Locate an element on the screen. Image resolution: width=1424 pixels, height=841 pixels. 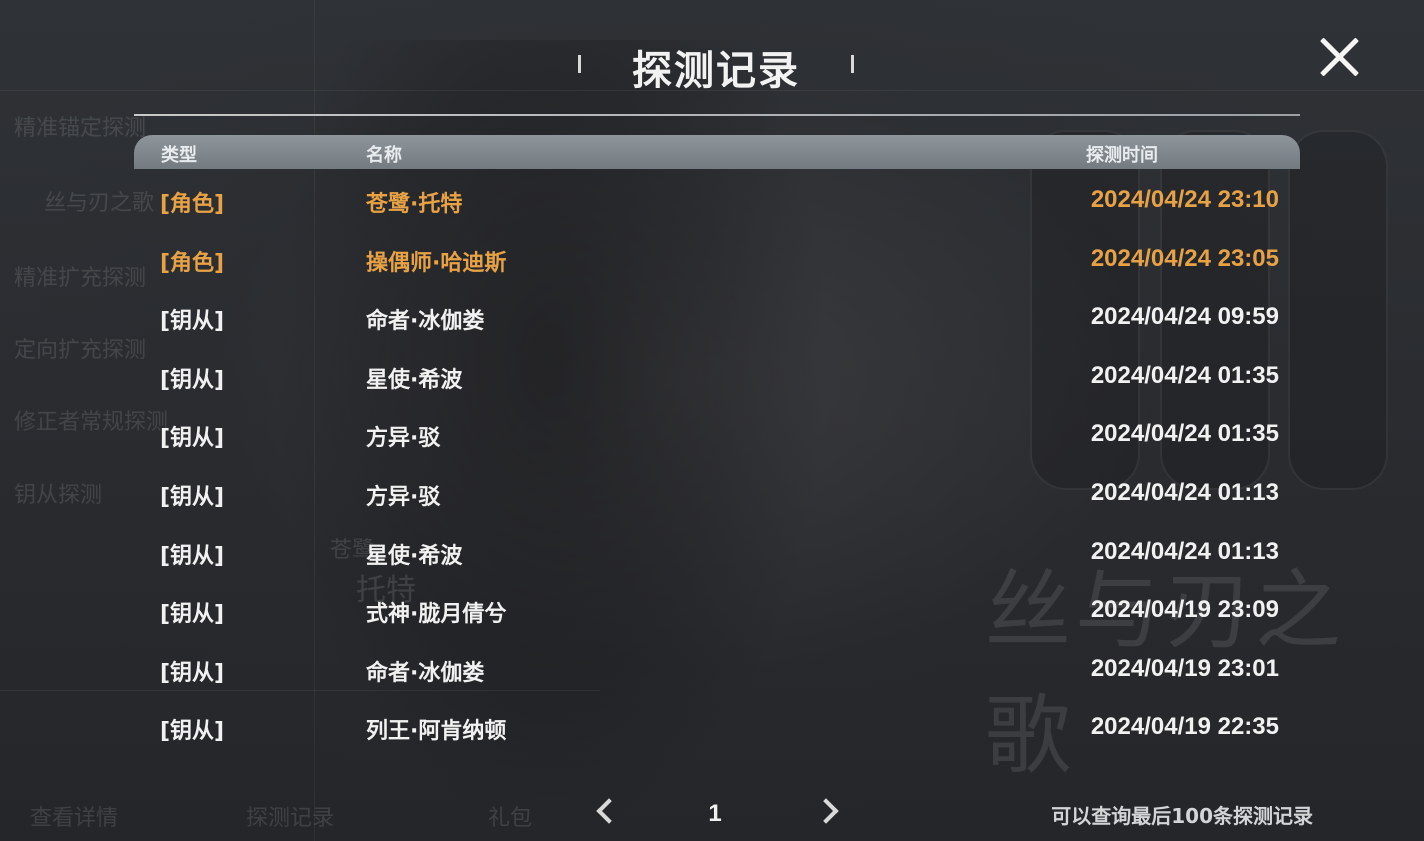
record-limit-note: 可以查询最后100条探测记录 is located at coordinates (1182, 816).